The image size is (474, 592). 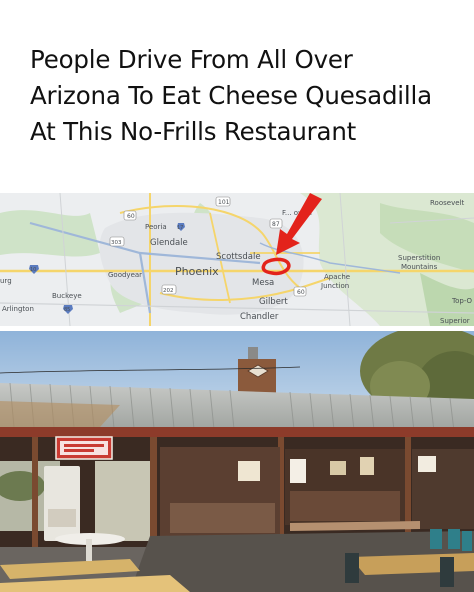 I want to click on map-label-scottsdale: Scottsdale, so click(x=238, y=257).